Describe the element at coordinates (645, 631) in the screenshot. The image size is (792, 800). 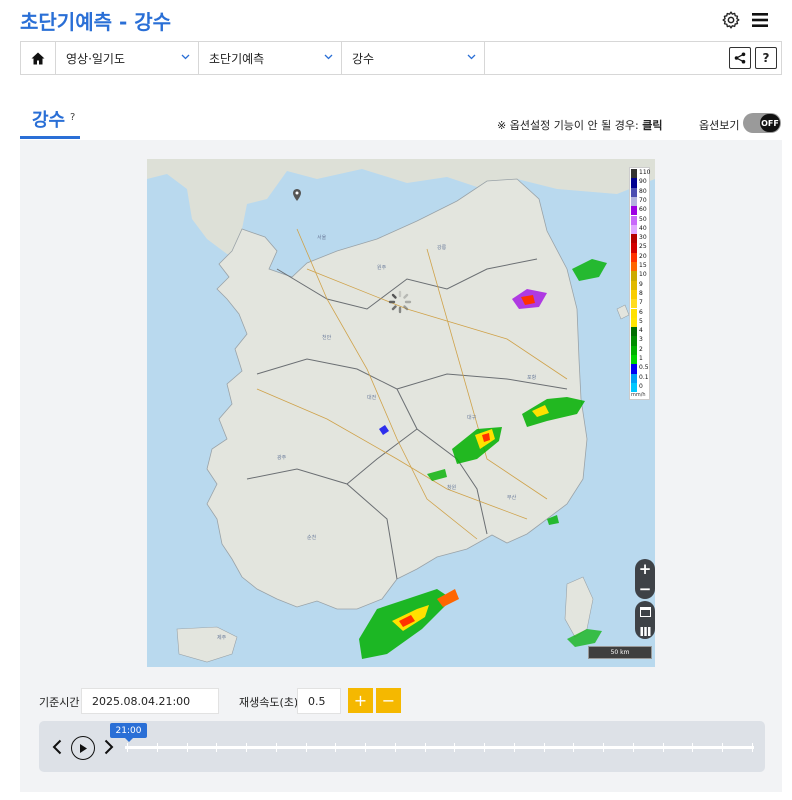
I see `layers-button` at that location.